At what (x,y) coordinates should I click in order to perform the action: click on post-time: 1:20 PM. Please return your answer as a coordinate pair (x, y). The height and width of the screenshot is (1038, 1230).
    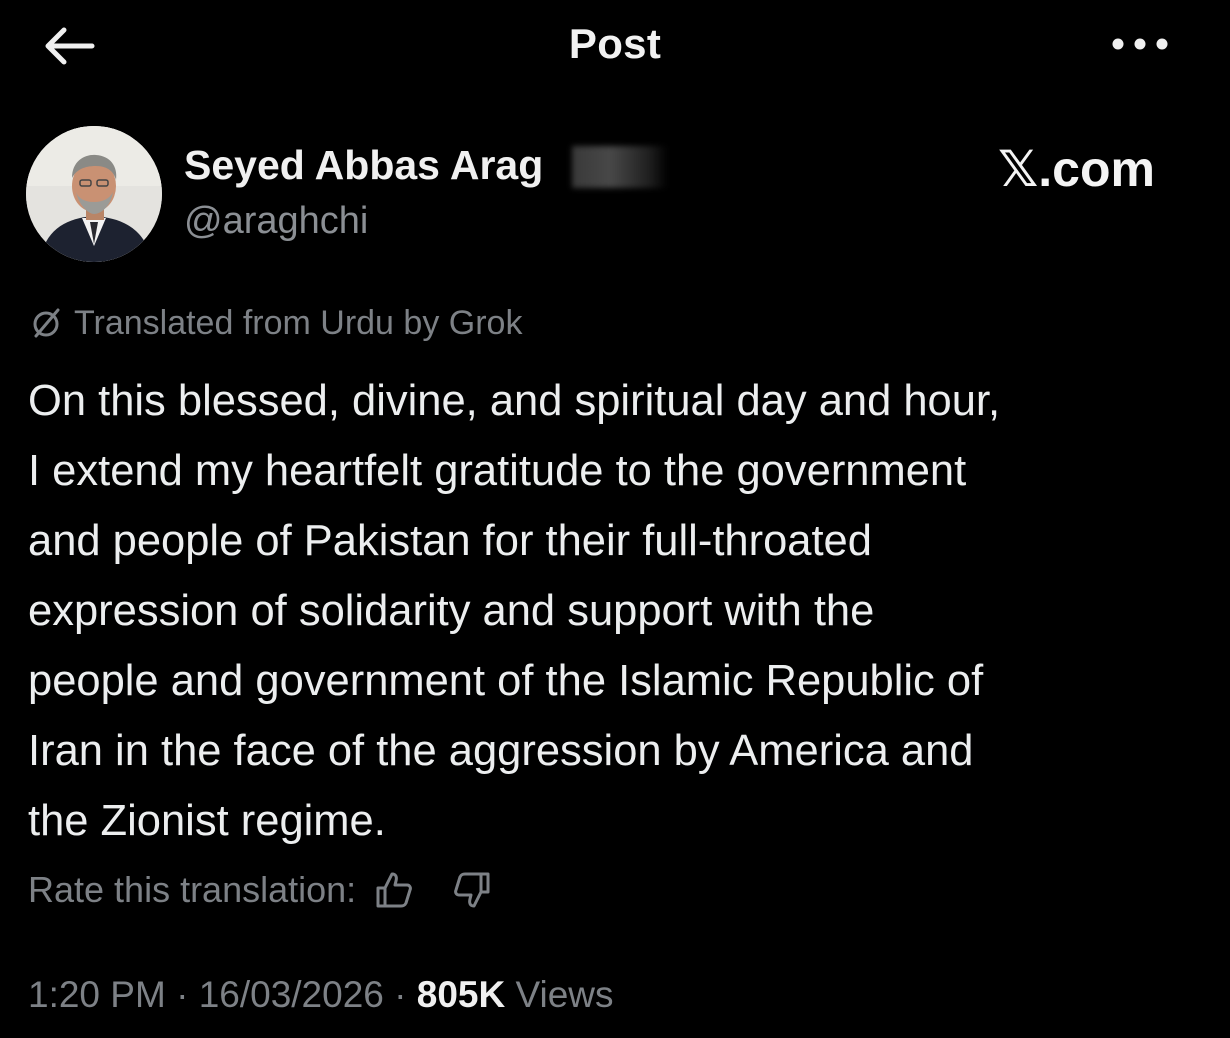
    Looking at the image, I should click on (97, 994).